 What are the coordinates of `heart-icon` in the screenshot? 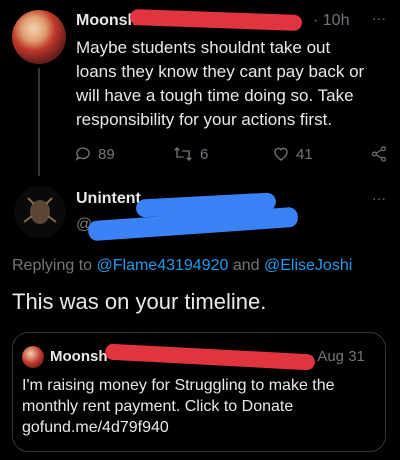 It's located at (281, 154).